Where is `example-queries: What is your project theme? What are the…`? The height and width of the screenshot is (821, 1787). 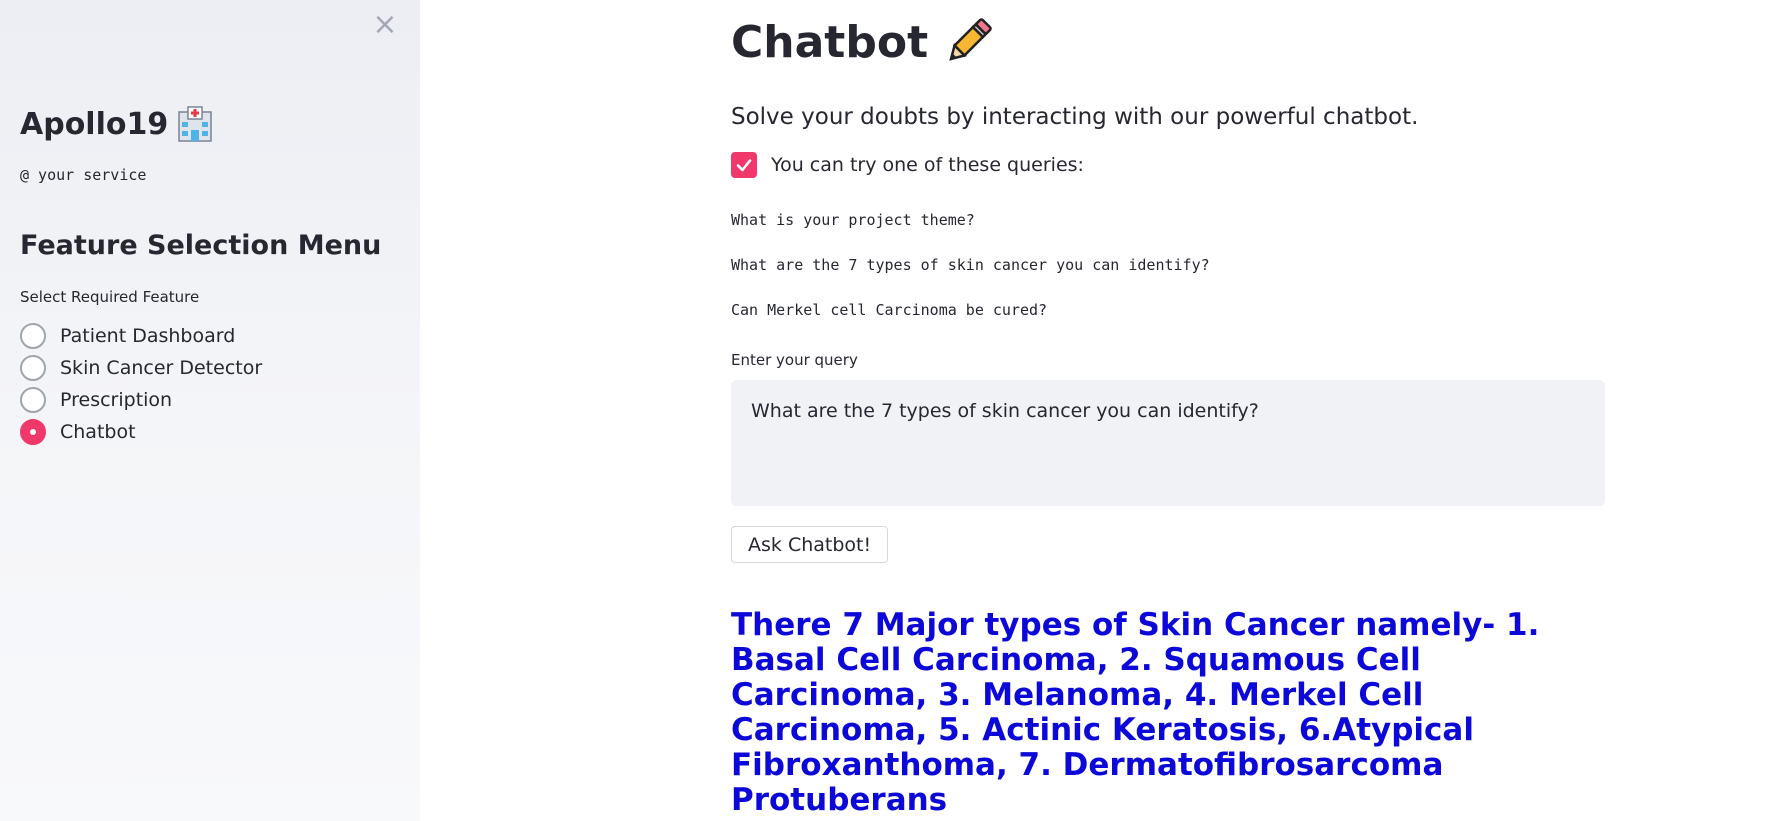 example-queries: What is your project theme? What are the… is located at coordinates (970, 277).